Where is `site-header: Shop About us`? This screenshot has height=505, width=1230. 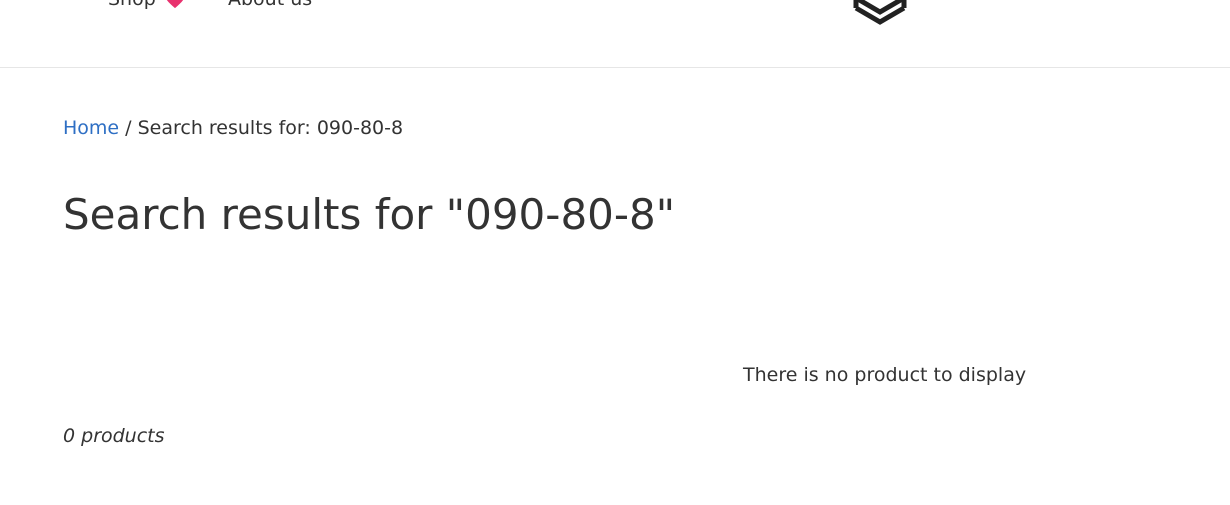 site-header: Shop About us is located at coordinates (615, 34).